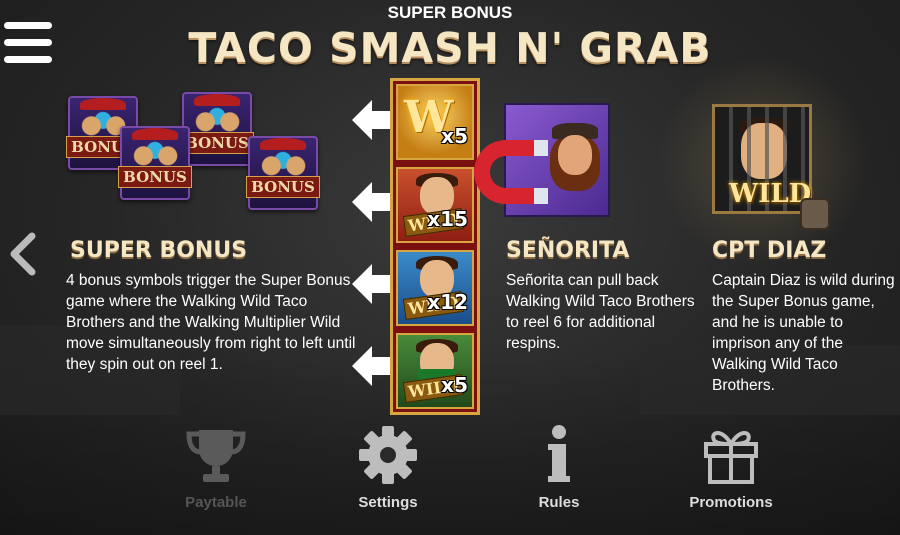 The width and height of the screenshot is (900, 535). Describe the element at coordinates (568, 250) in the screenshot. I see `senorita-heading: SEÑORITA` at that location.